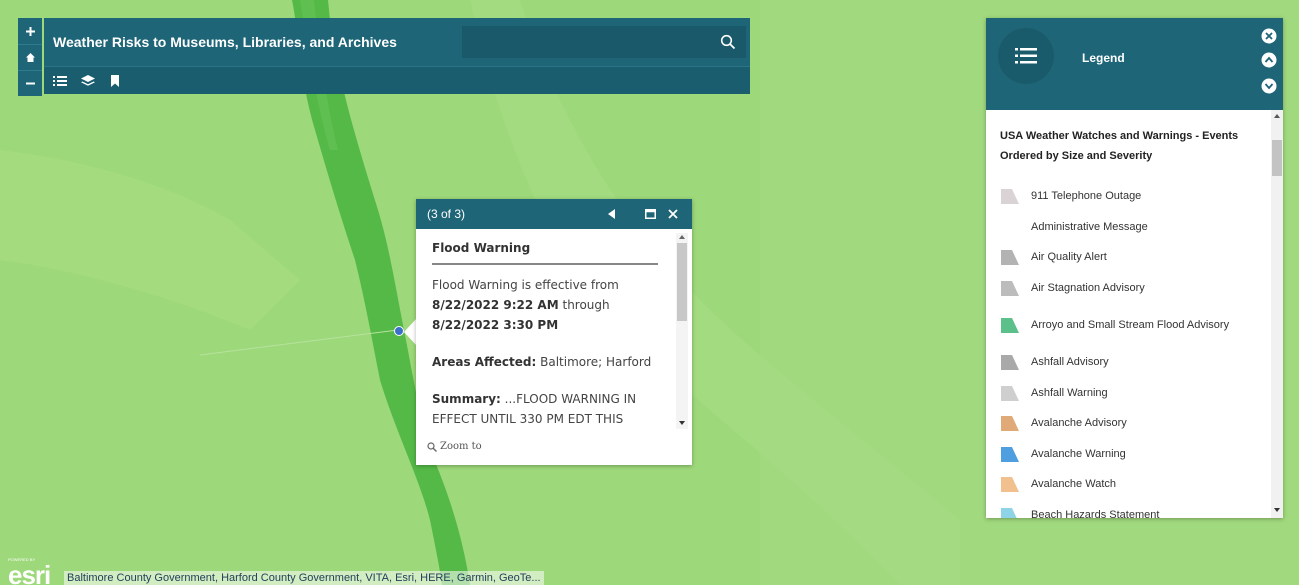 The width and height of the screenshot is (1299, 585). I want to click on magnifier-icon, so click(432, 446).